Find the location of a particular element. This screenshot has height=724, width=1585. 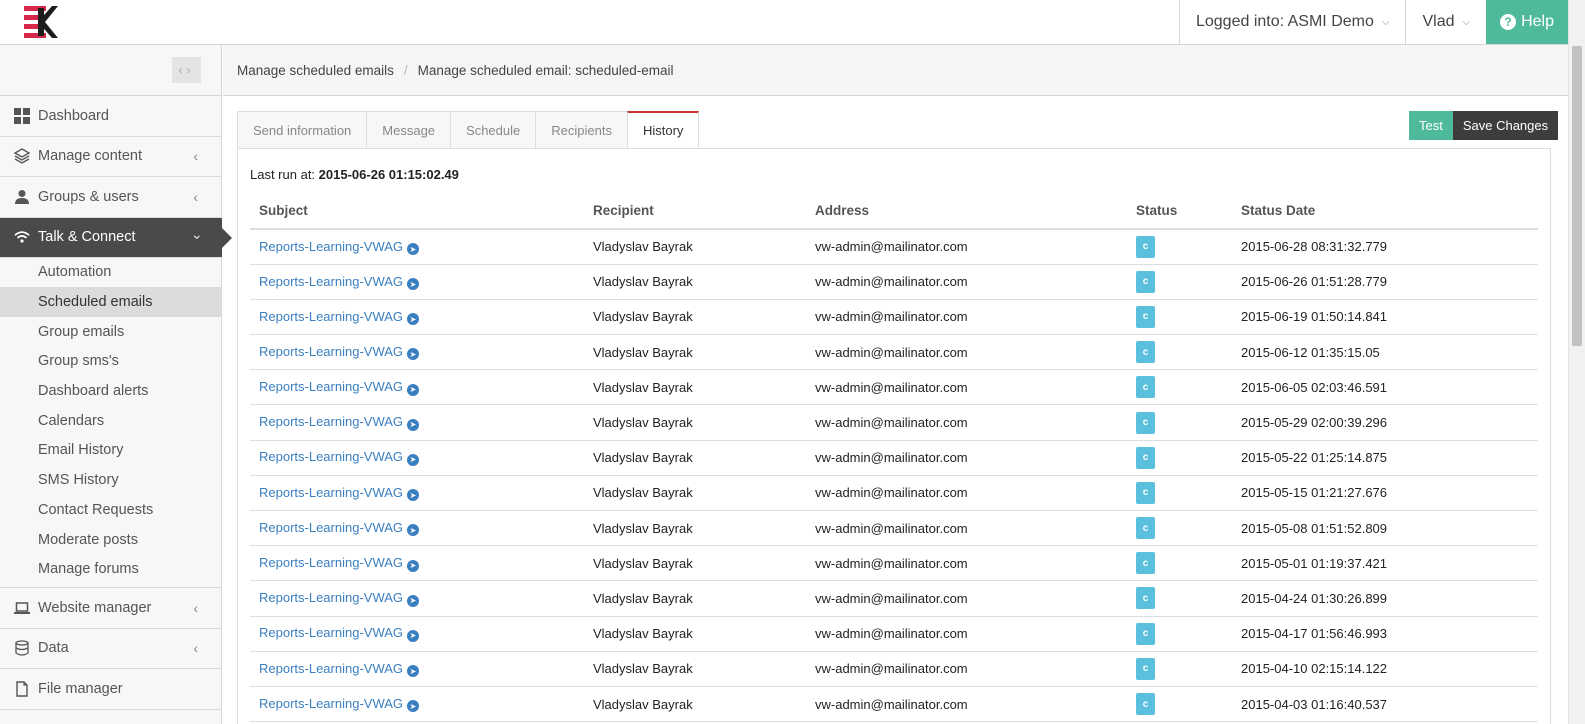

page-scrollbar is located at coordinates (1576, 362).